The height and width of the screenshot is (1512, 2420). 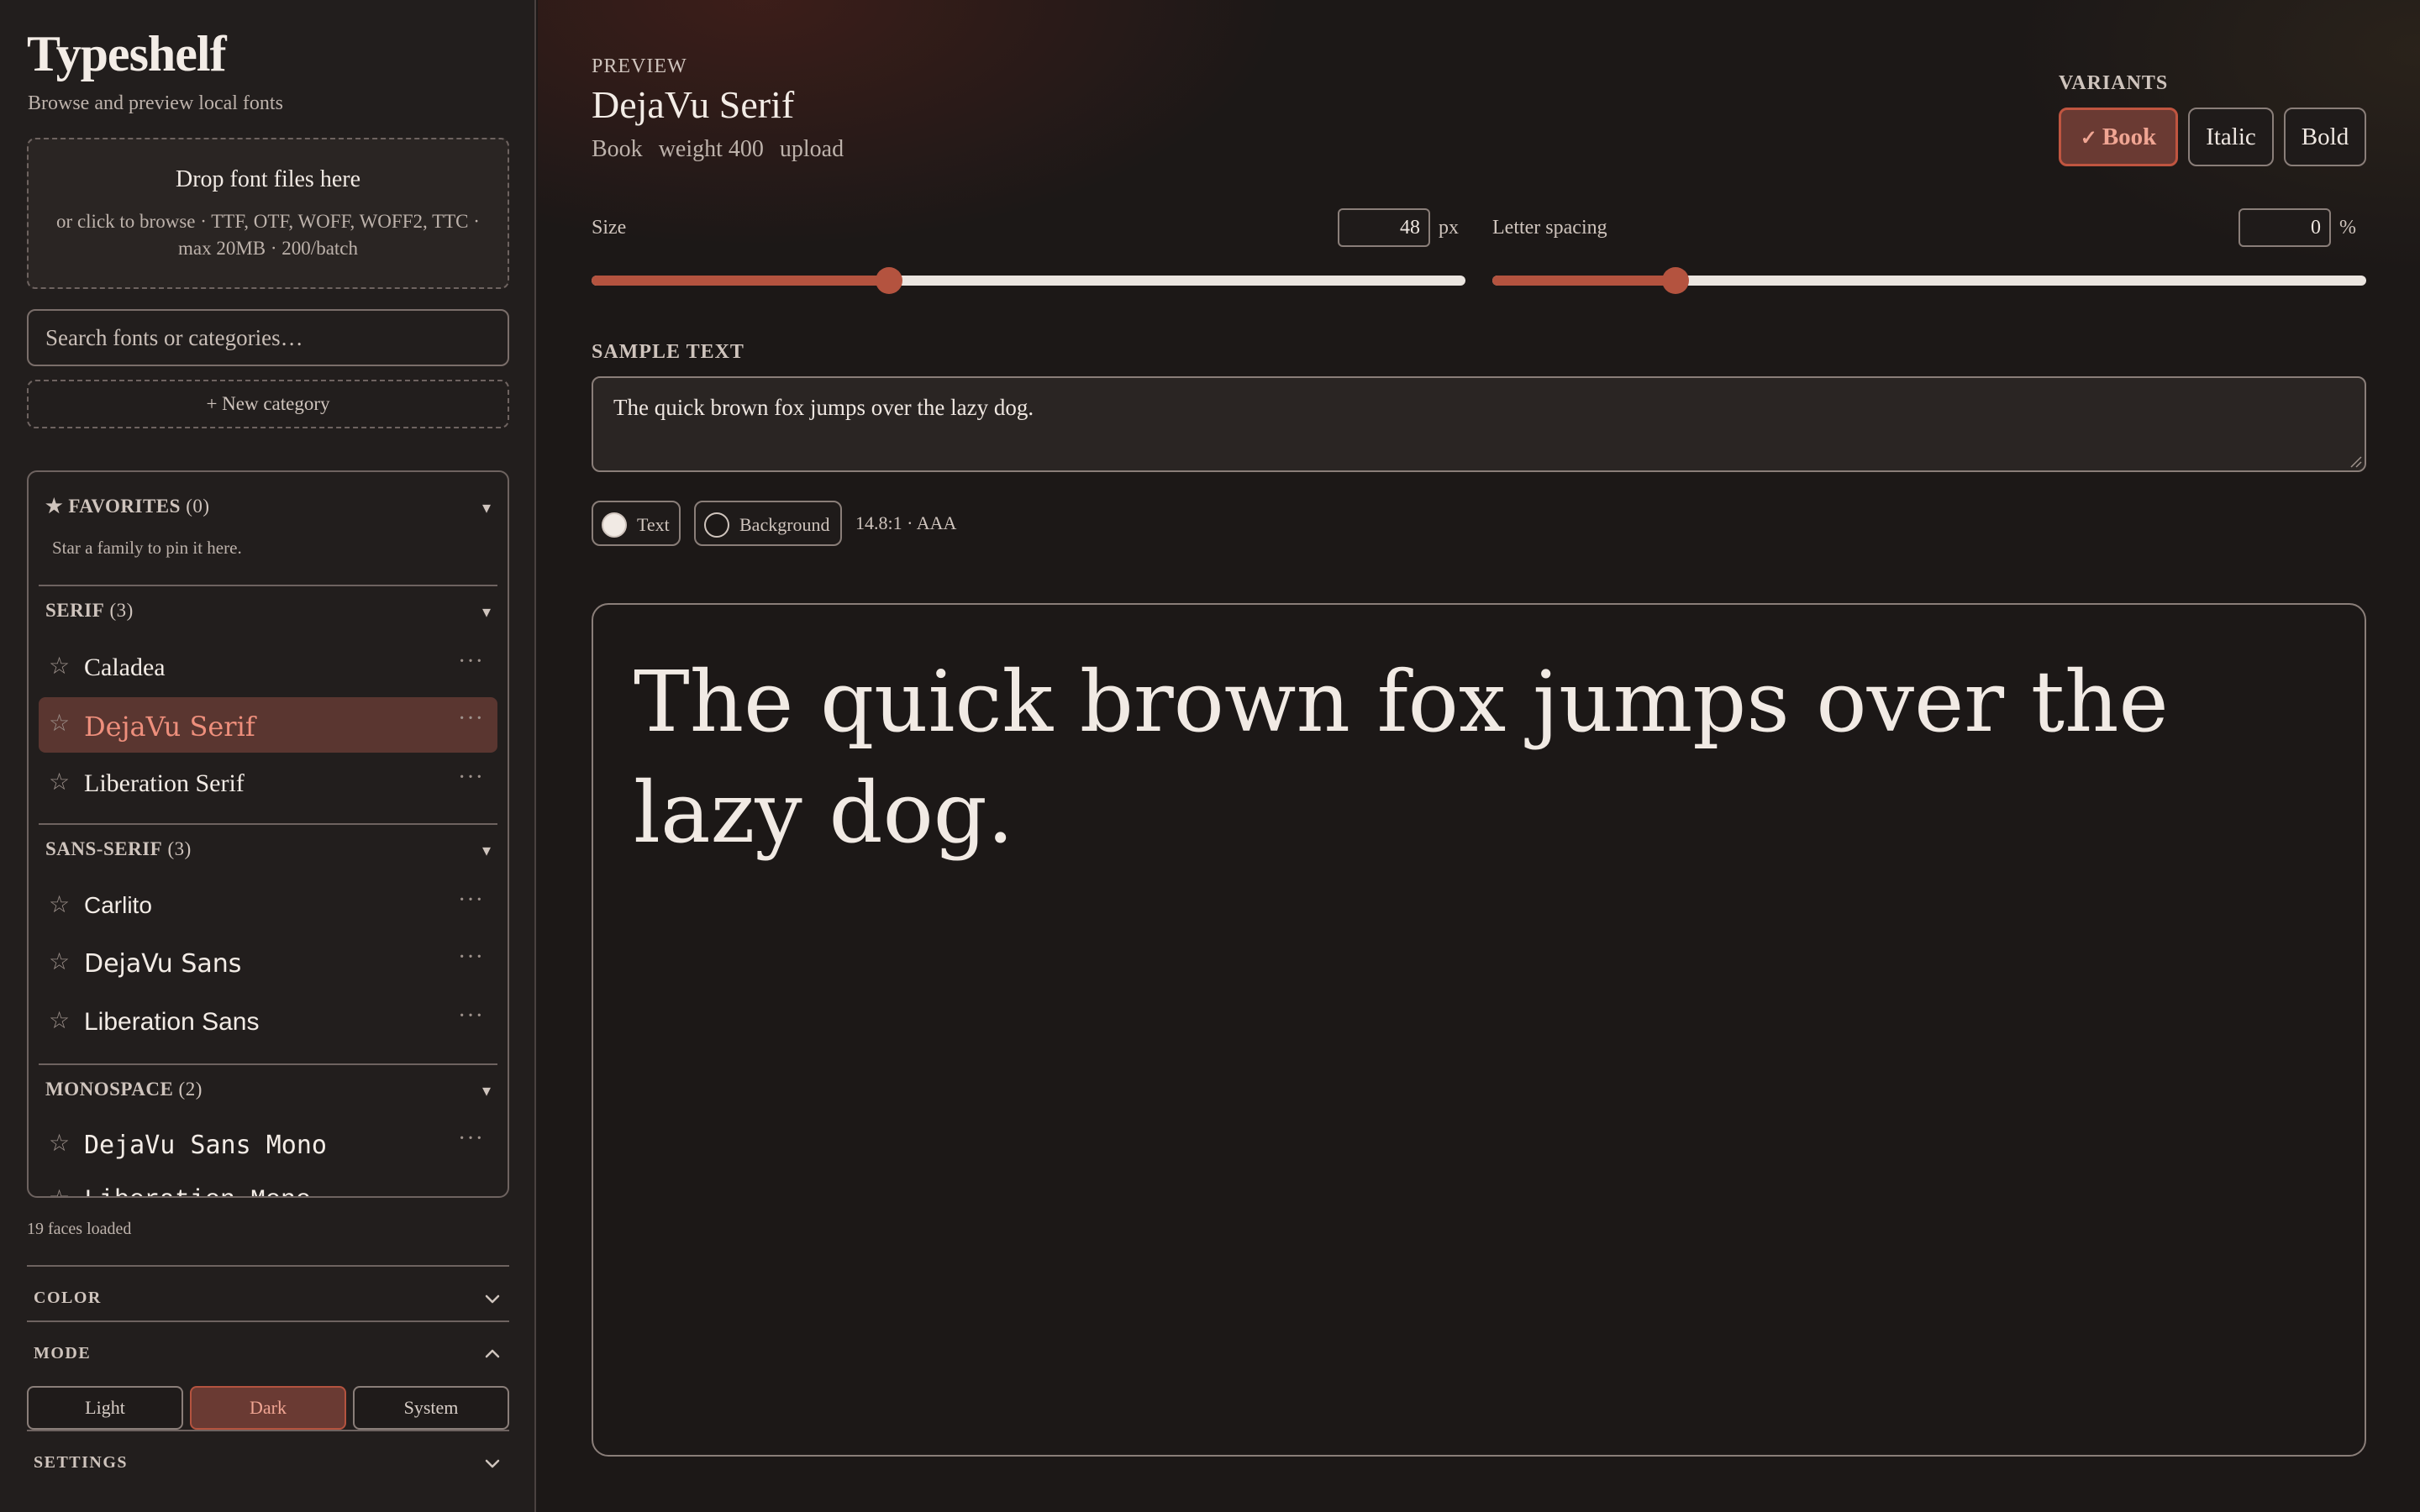 I want to click on chevron-up-icon, so click(x=492, y=1354).